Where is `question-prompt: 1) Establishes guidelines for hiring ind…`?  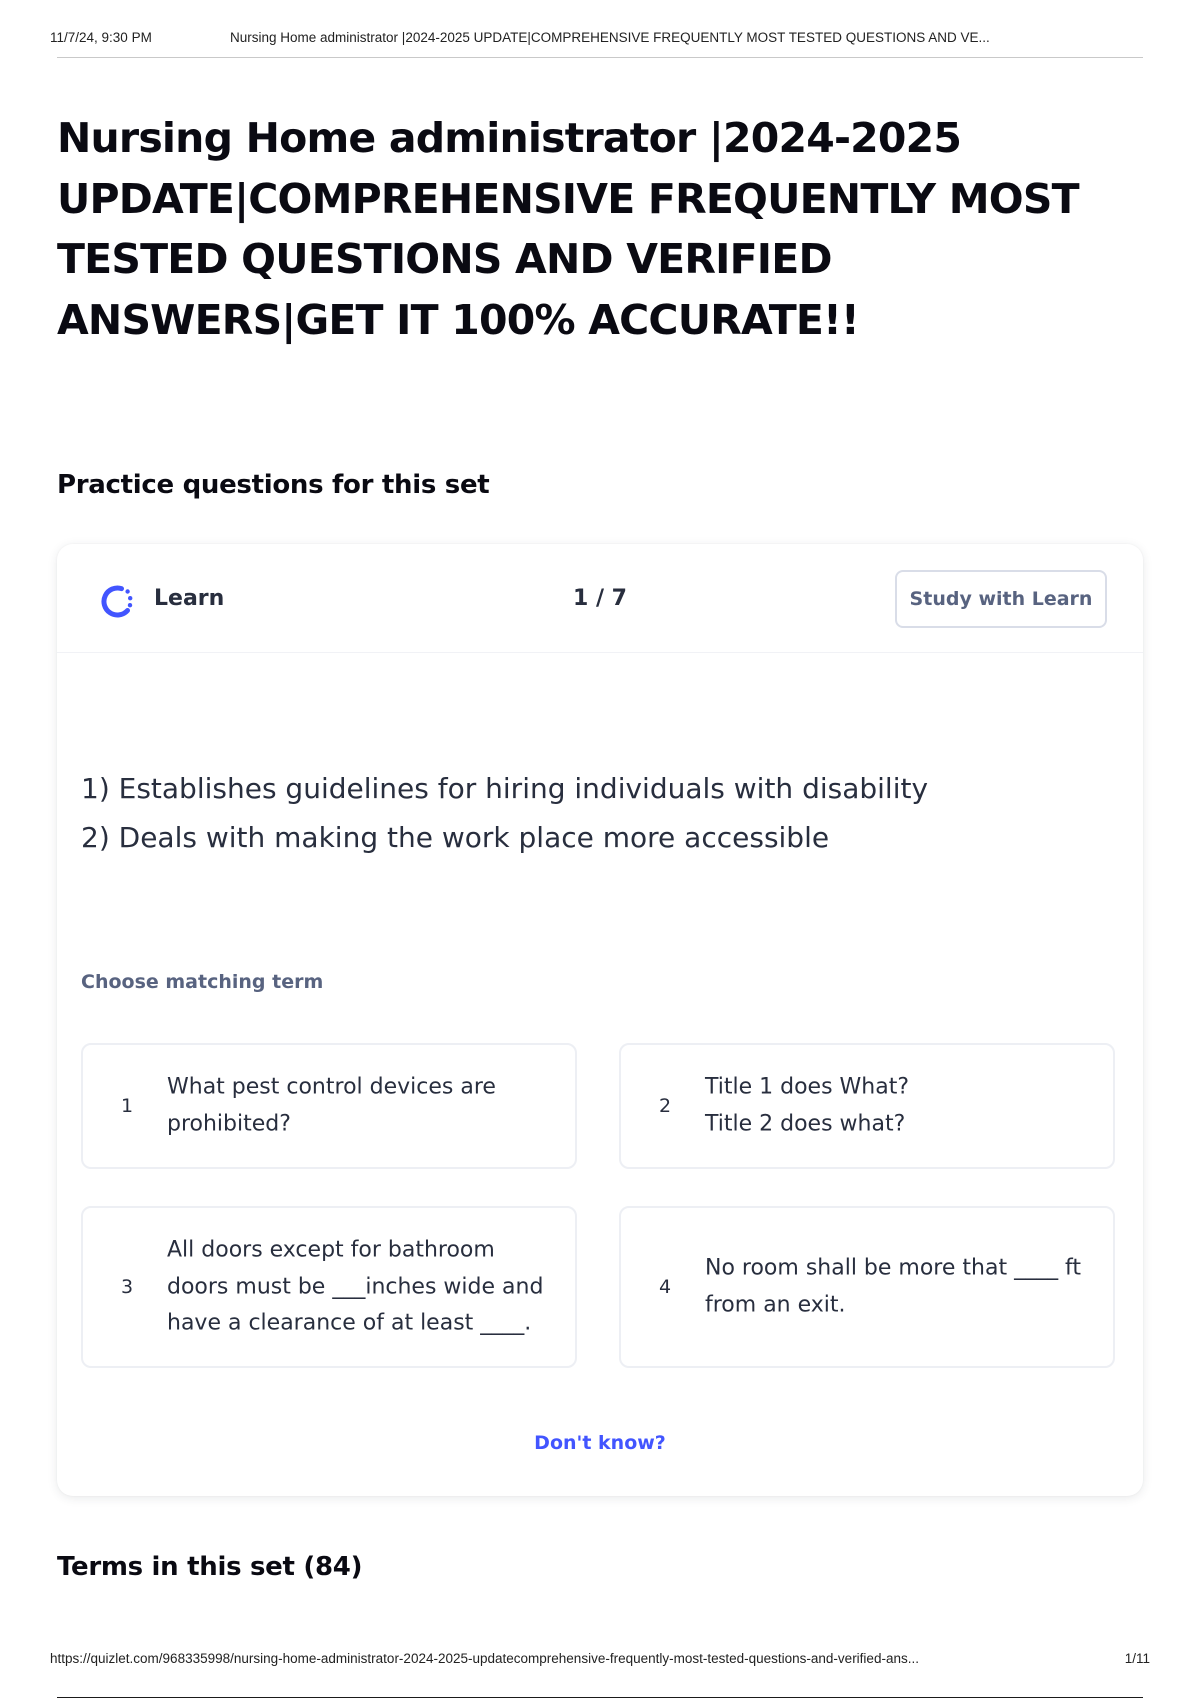 question-prompt: 1) Establishes guidelines for hiring ind… is located at coordinates (504, 813).